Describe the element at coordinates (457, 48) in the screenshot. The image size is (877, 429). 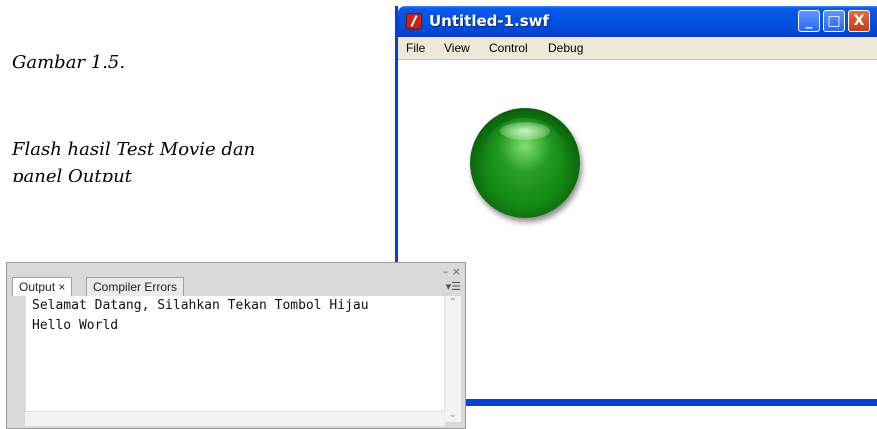
I see `menu-view: View` at that location.